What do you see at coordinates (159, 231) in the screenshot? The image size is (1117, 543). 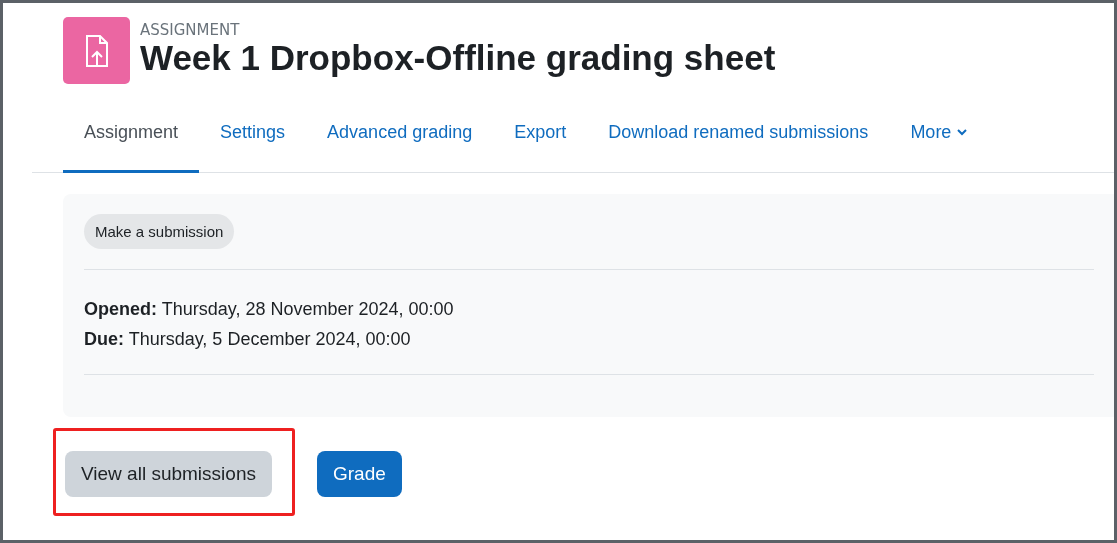 I see `make-submission-button: Make a submission` at bounding box center [159, 231].